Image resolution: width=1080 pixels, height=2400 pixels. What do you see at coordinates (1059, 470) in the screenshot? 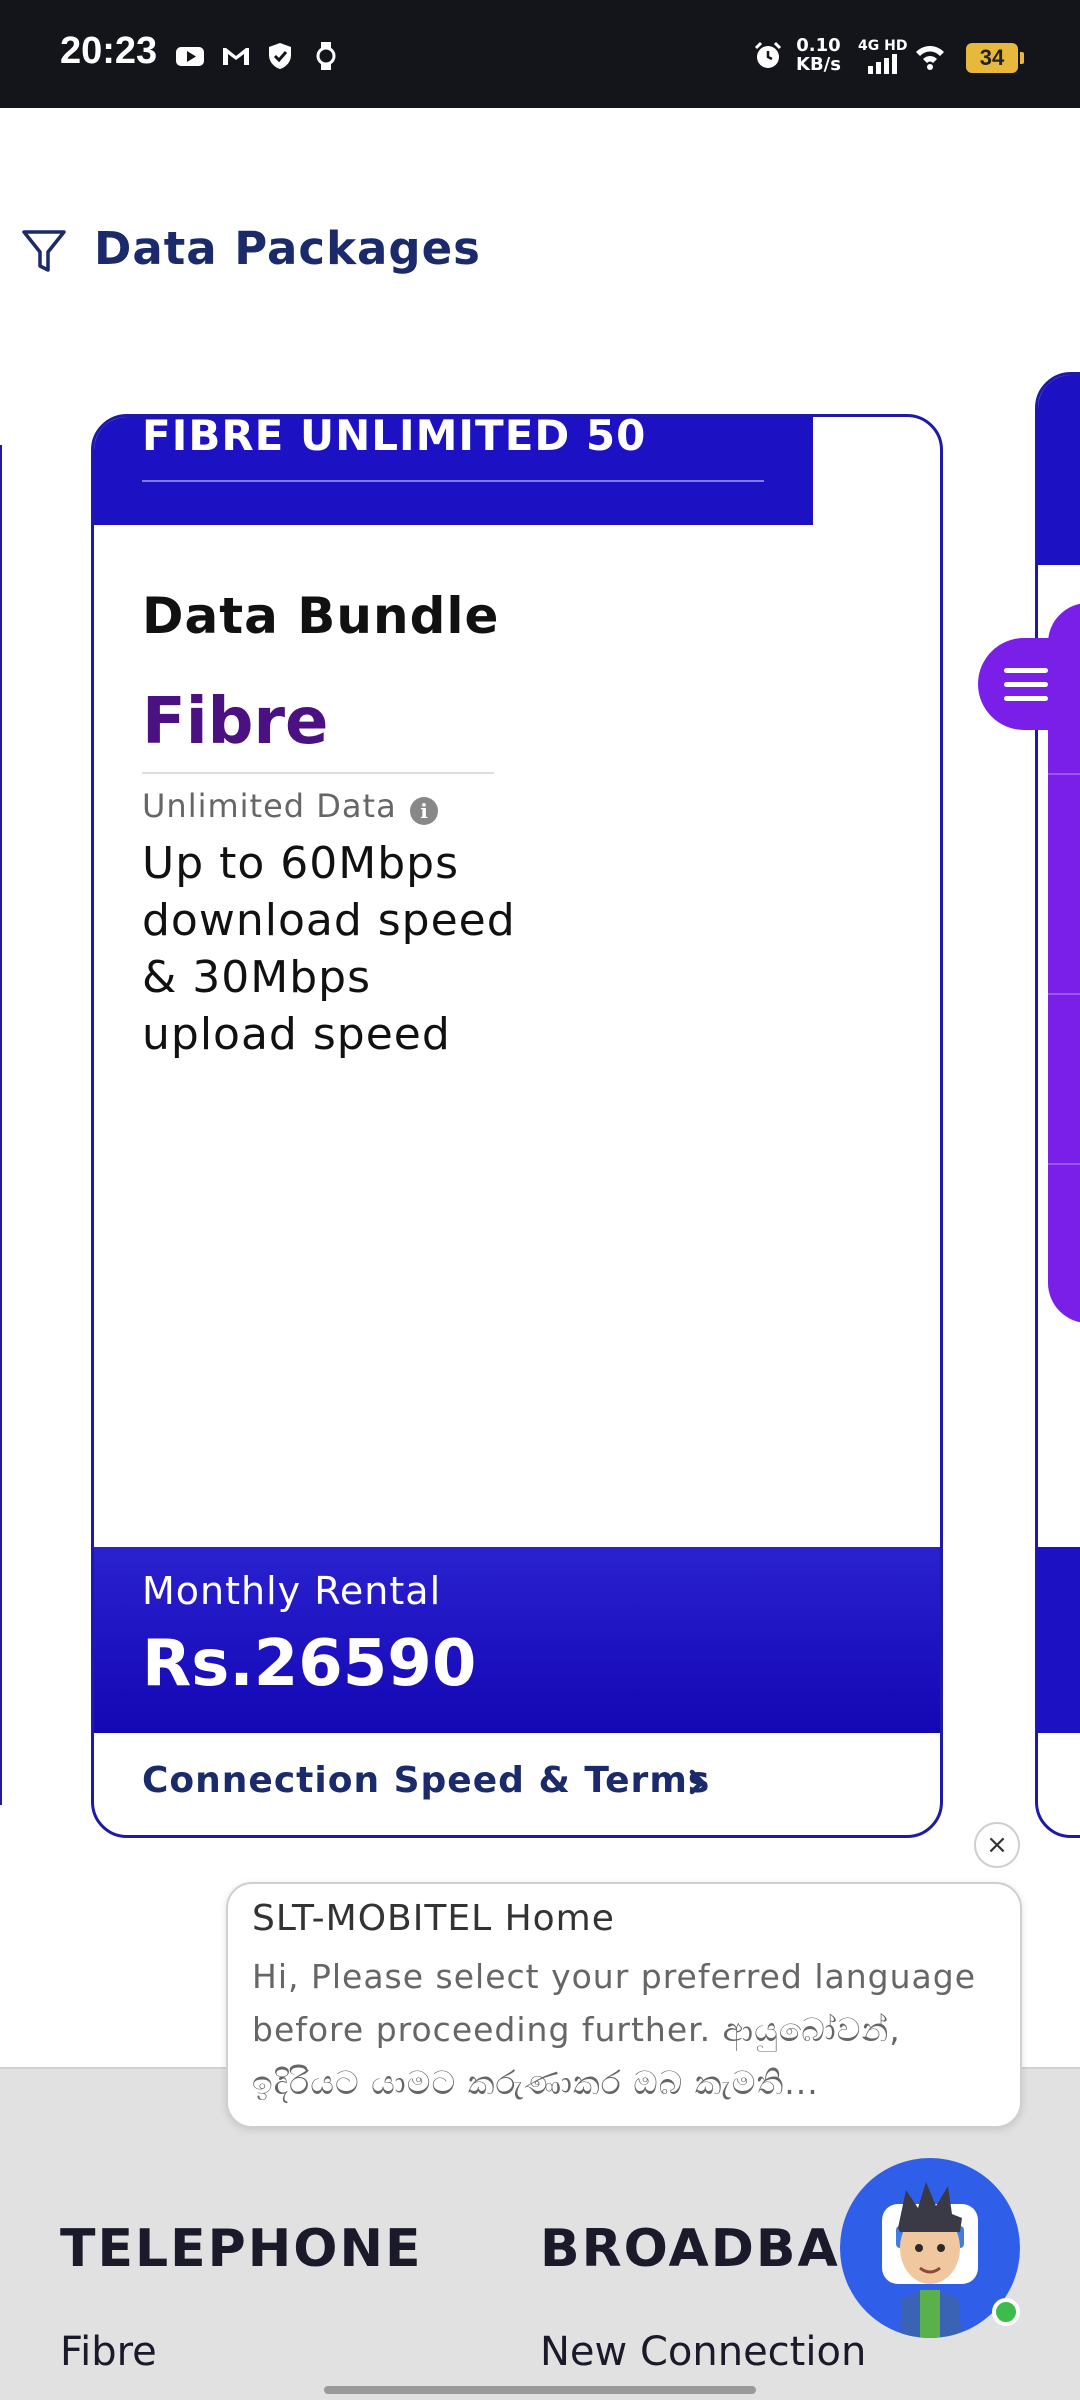
I see `next-card-header` at bounding box center [1059, 470].